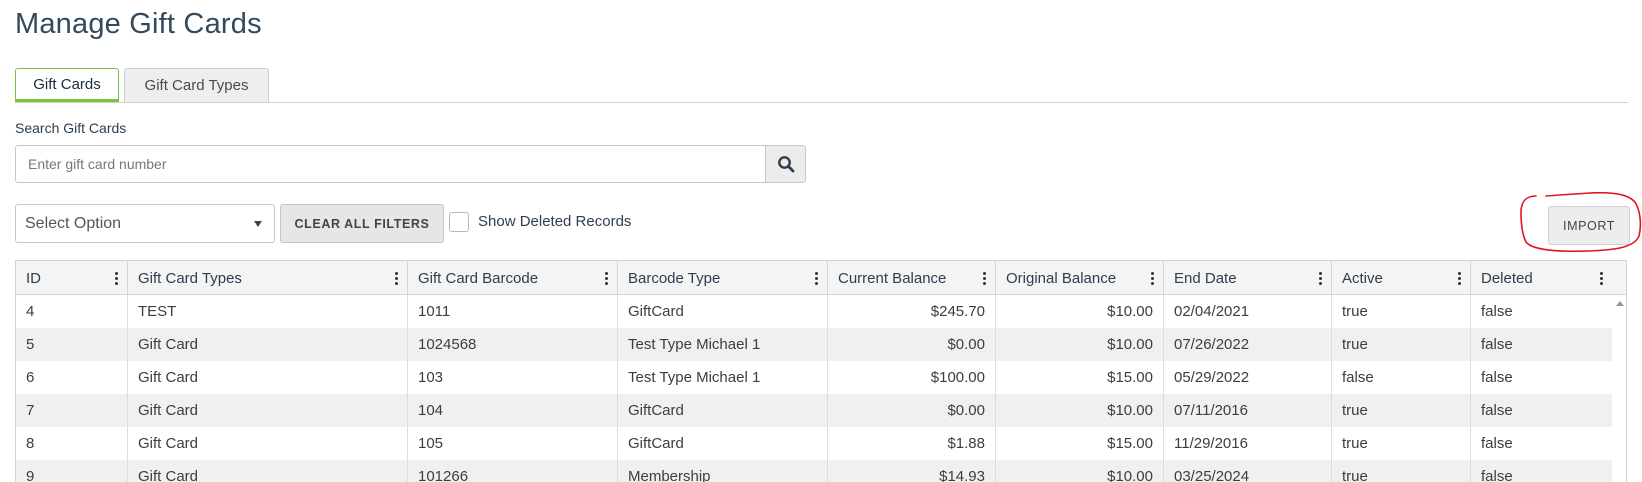  I want to click on column-header-deleted: Deleted, so click(1541, 278).